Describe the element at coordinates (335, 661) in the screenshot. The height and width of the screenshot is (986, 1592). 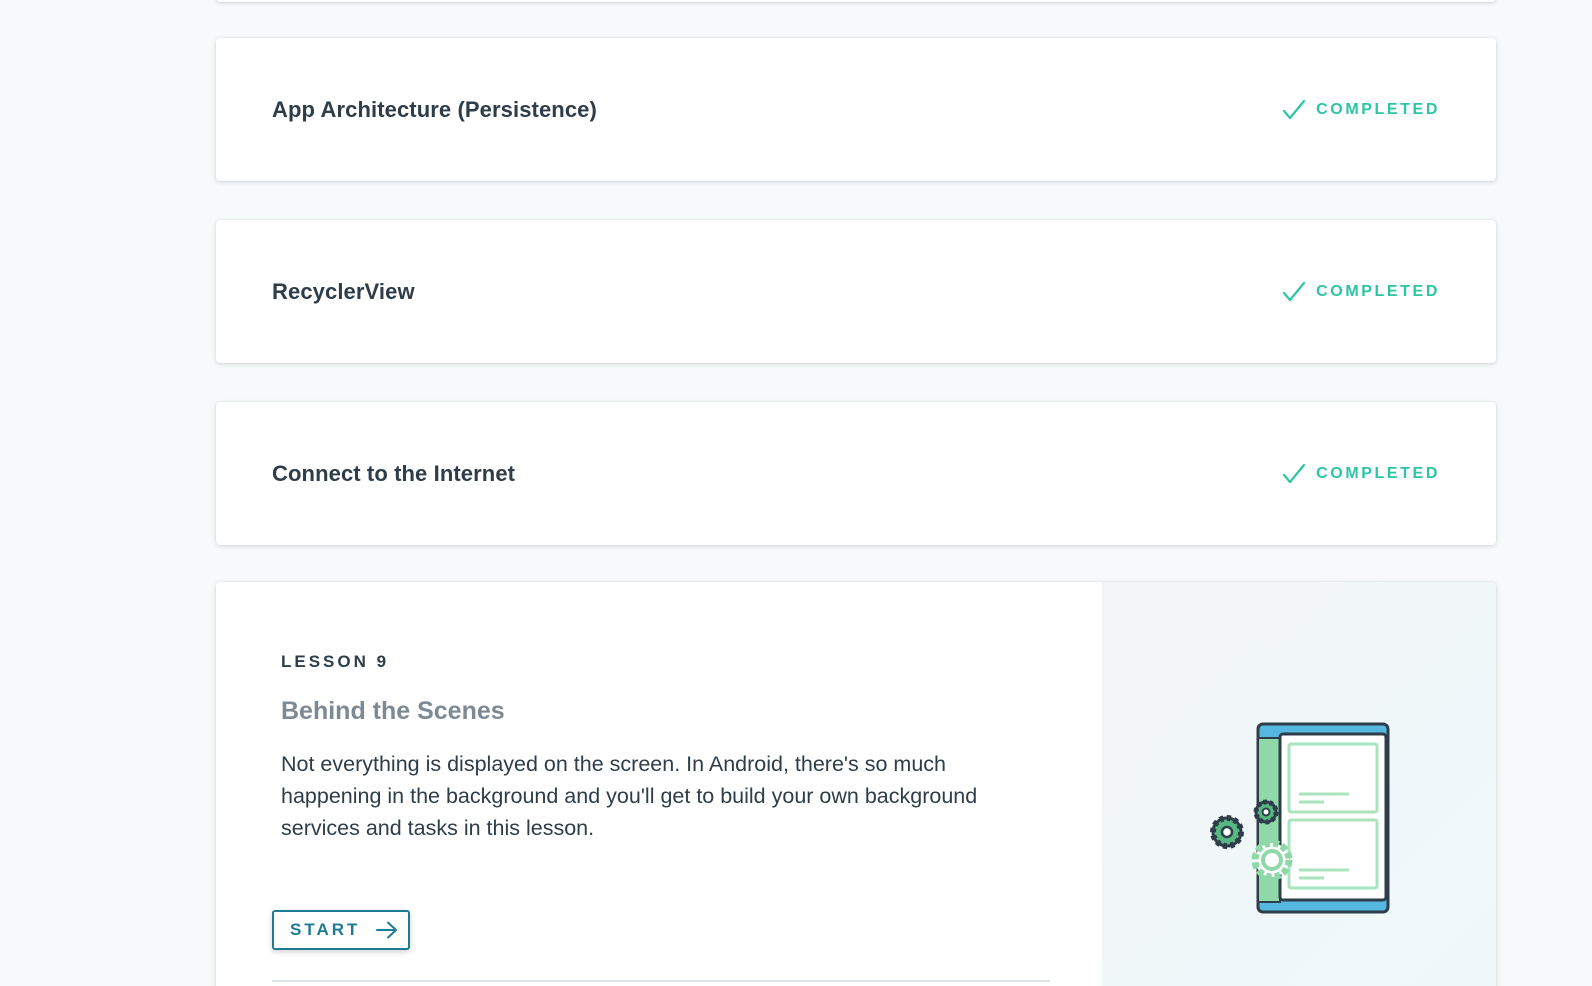
I see `lesson-number-label: LESSON 9` at that location.